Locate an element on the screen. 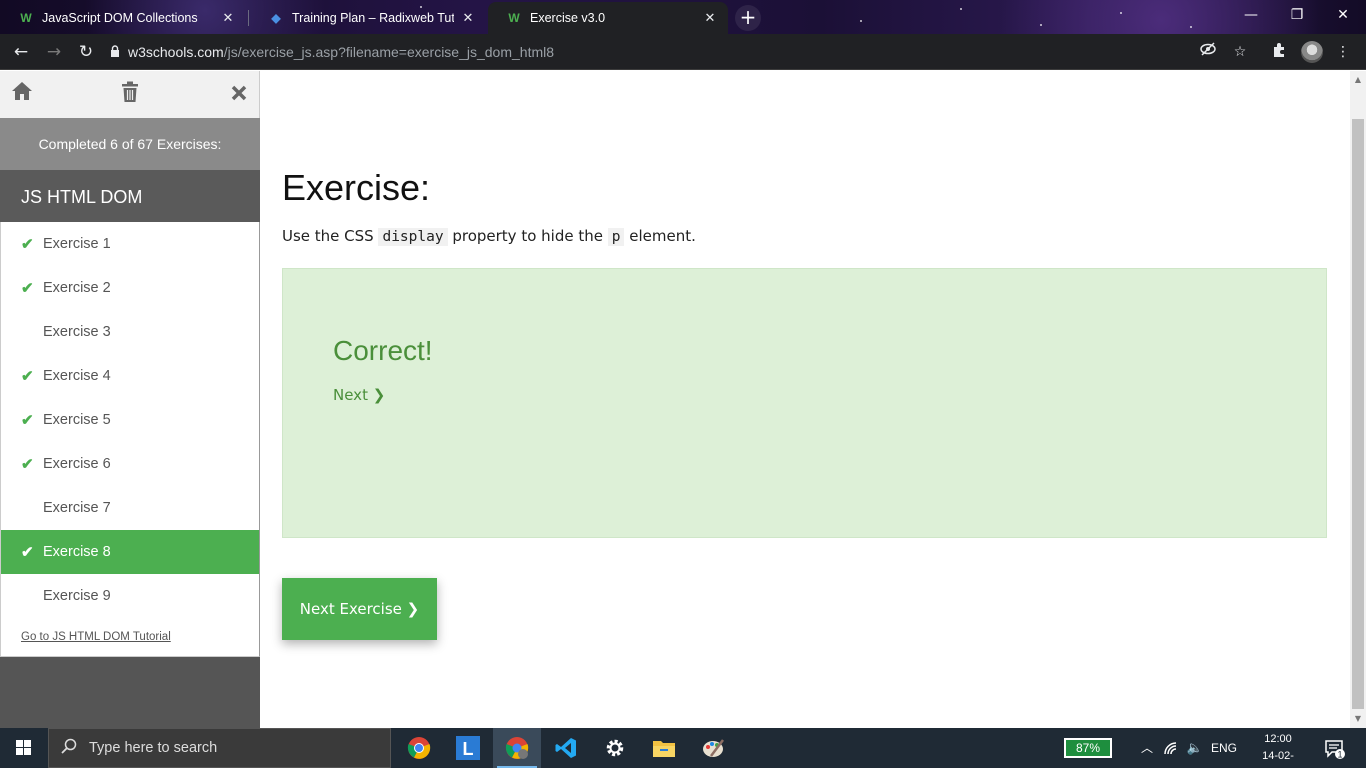 This screenshot has height=768, width=1366. tab-title: Exercise v3.0 is located at coordinates (568, 18).